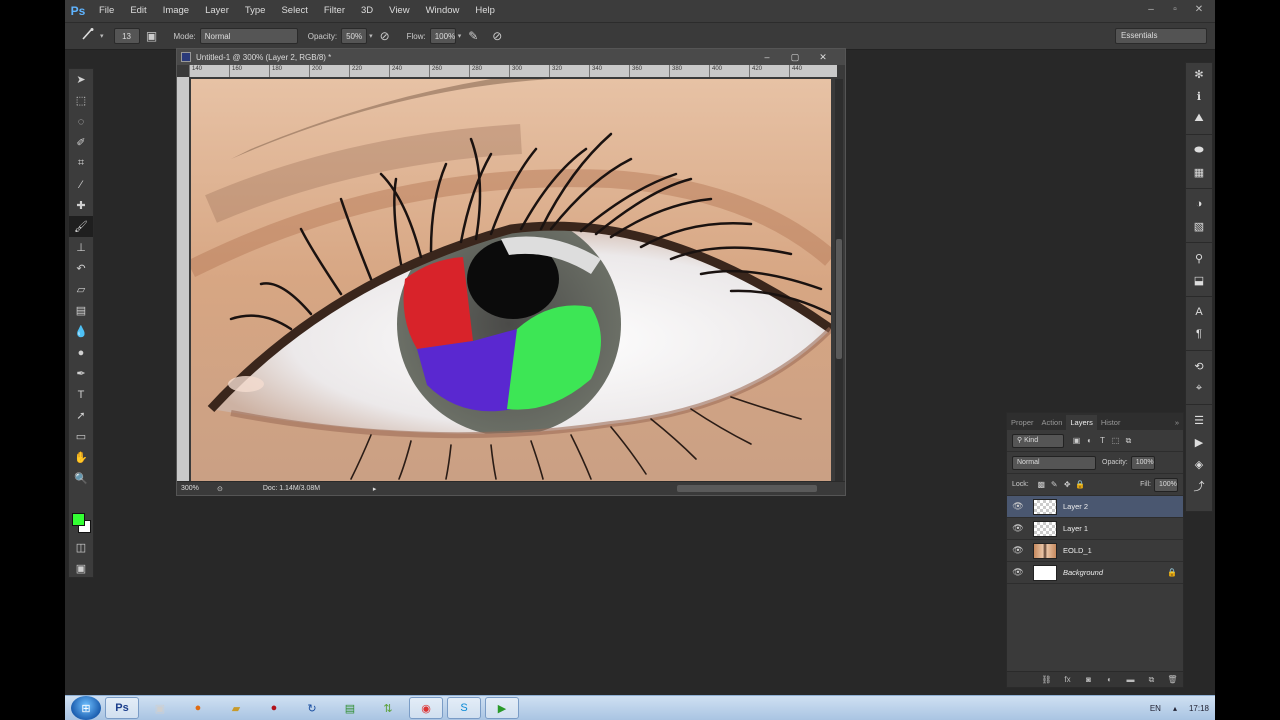 This screenshot has height=720, width=1280. I want to click on language-indicator: EN, so click(1155, 708).